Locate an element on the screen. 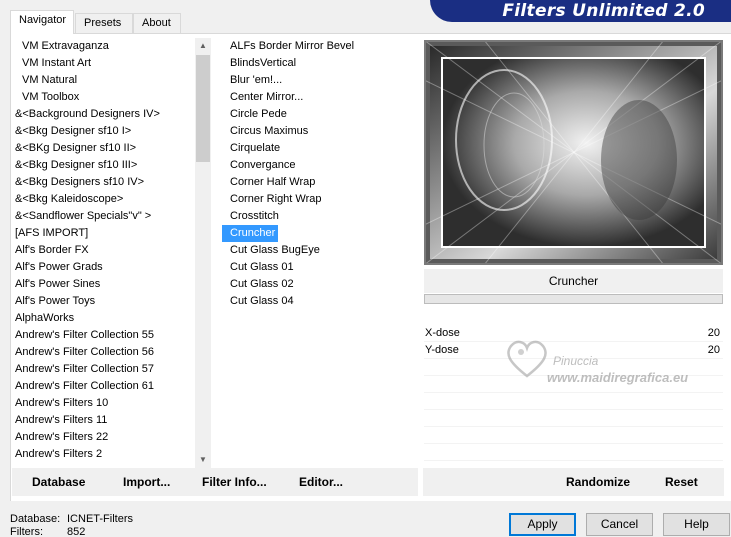 The width and height of the screenshot is (731, 537). category-item: Alf's Power Toys is located at coordinates (112, 301).